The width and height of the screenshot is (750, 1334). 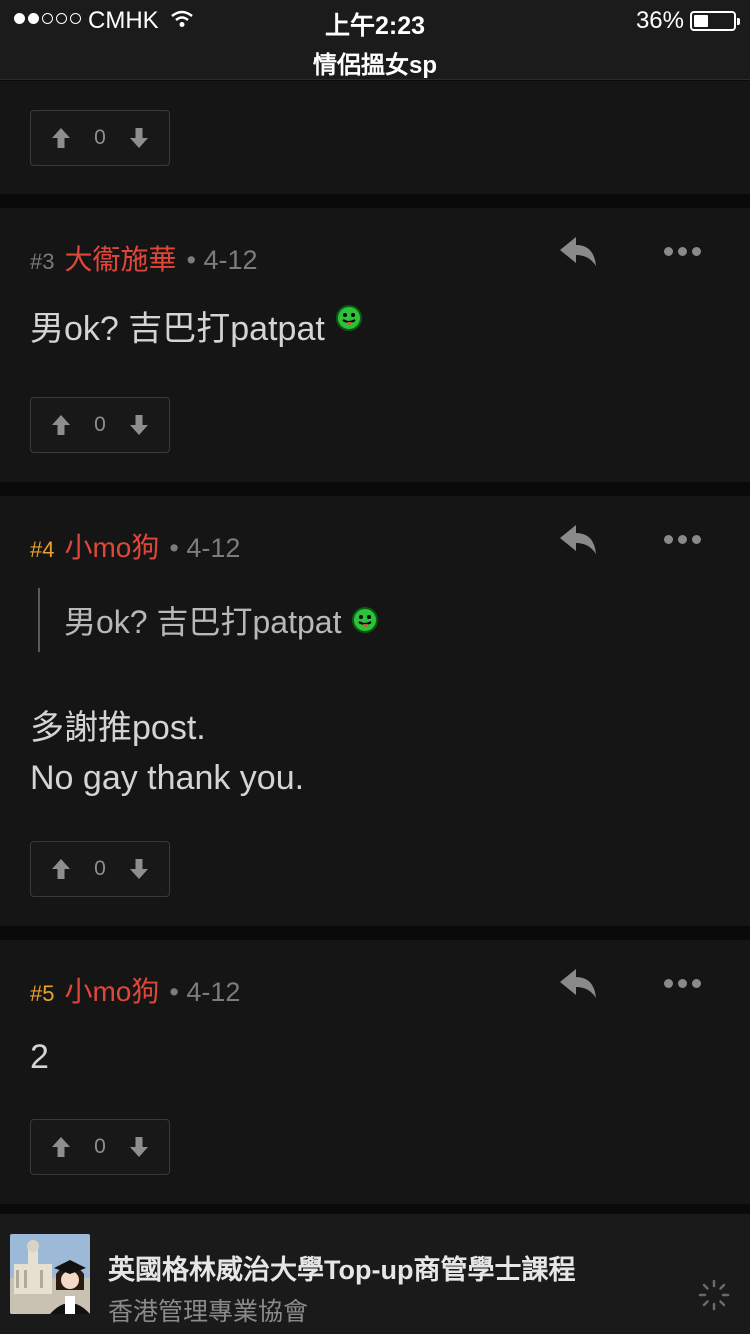 I want to click on post-header: #5 小mo狗 • 4-12, so click(x=135, y=990).